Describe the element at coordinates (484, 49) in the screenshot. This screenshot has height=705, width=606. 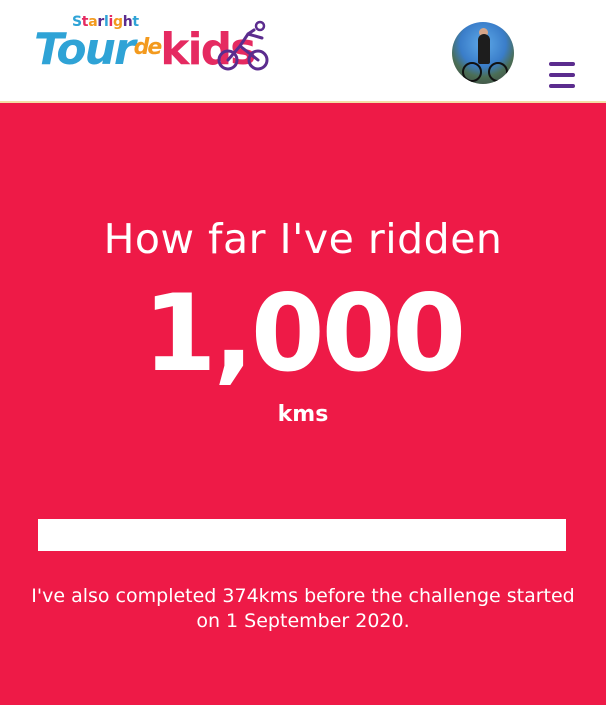
I see `avatar-rider-body` at that location.